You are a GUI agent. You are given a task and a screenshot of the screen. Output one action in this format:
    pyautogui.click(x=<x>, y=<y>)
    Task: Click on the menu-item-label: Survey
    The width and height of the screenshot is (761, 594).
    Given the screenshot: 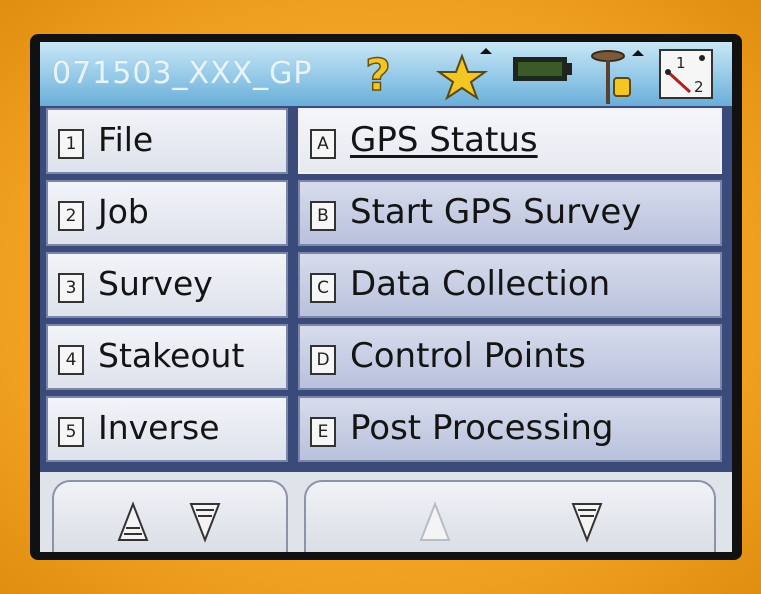 What is the action you would take?
    pyautogui.click(x=155, y=283)
    